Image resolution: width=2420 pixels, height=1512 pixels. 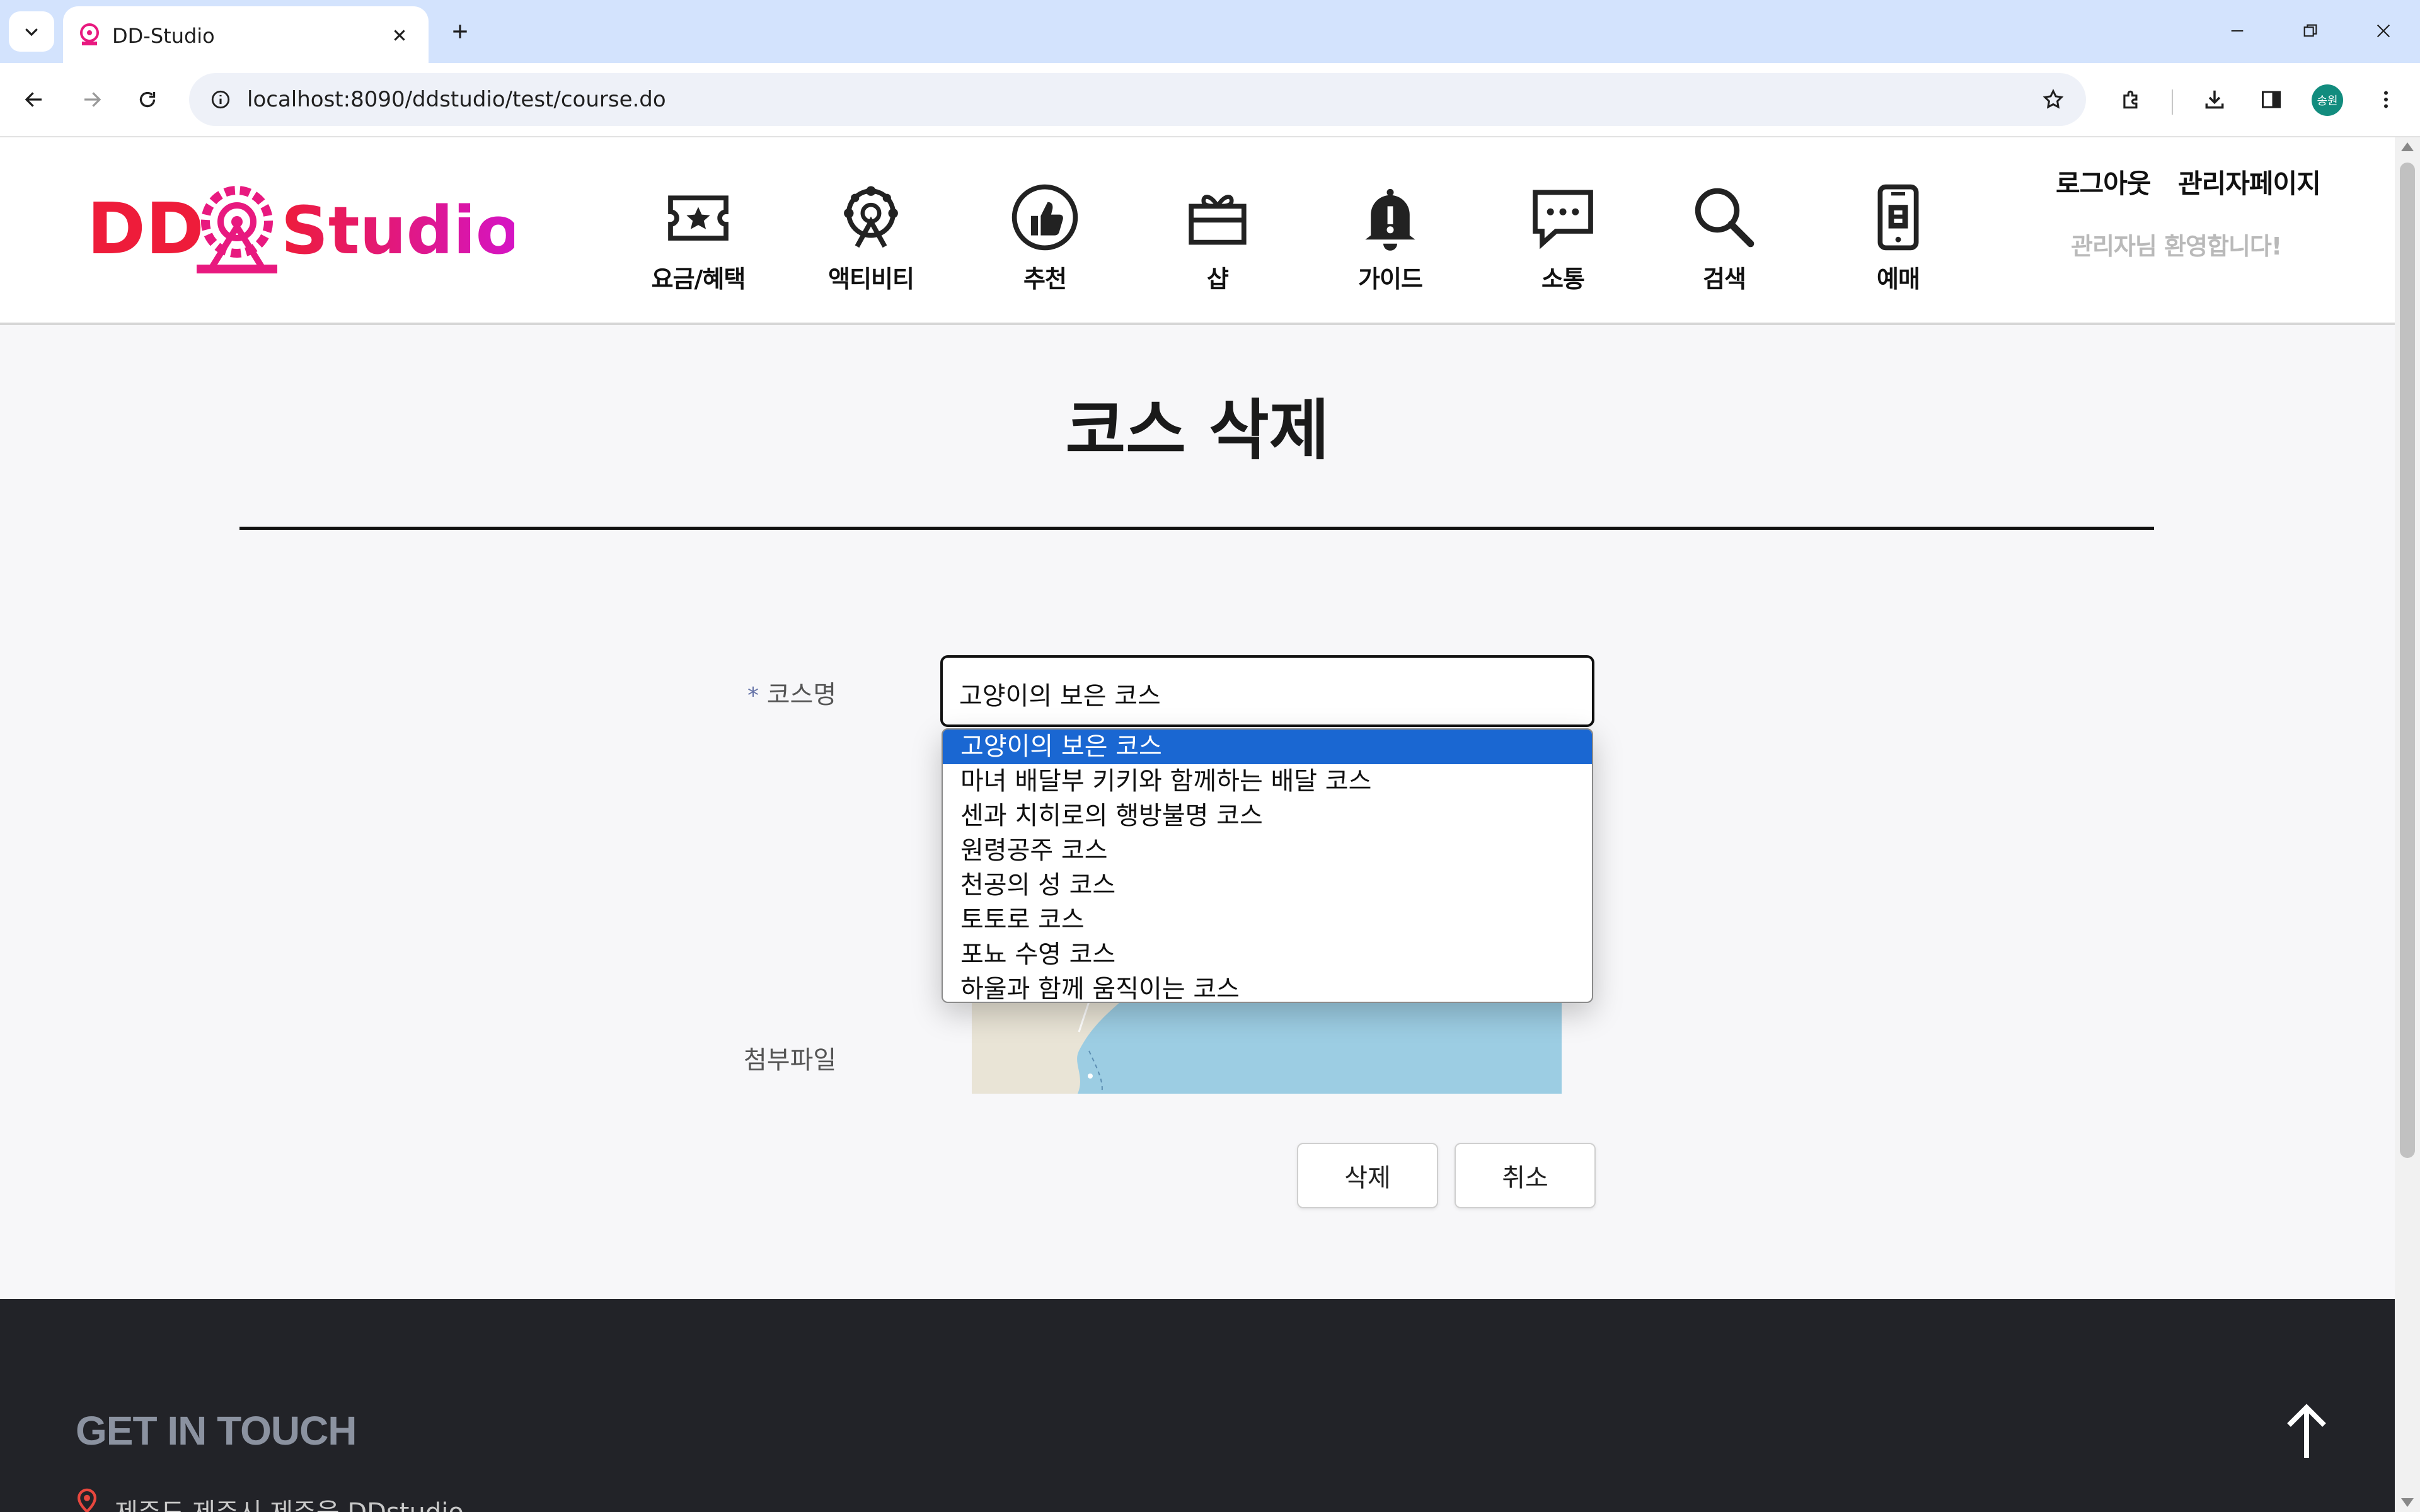 I want to click on side-panel-button, so click(x=2271, y=99).